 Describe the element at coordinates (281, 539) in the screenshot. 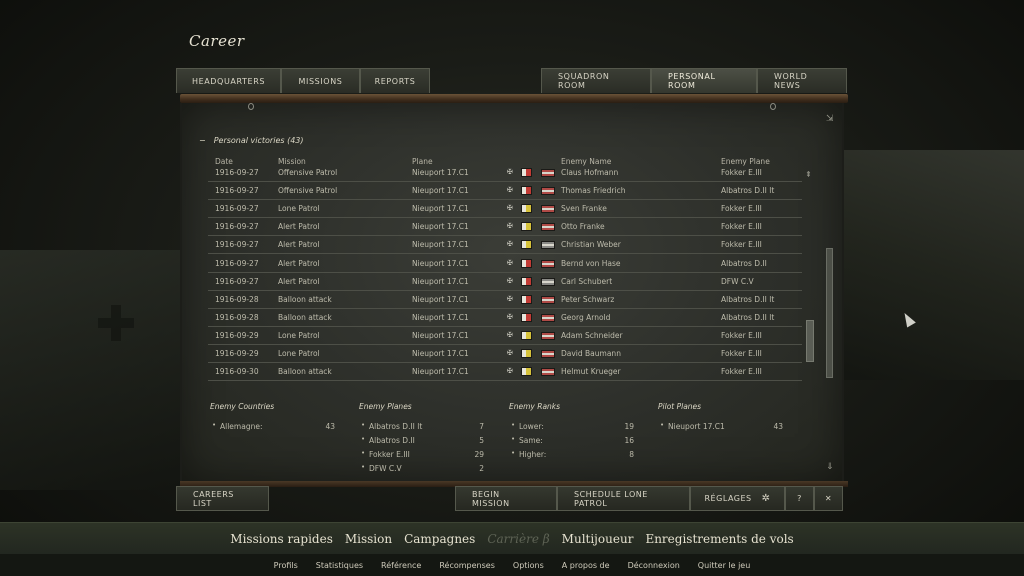

I see `nav-missions-rapides: Missions rapides` at that location.